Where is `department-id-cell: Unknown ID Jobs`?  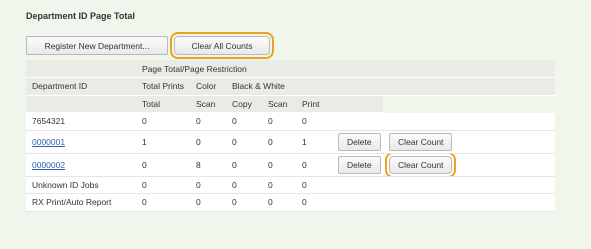 department-id-cell: Unknown ID Jobs is located at coordinates (81, 185).